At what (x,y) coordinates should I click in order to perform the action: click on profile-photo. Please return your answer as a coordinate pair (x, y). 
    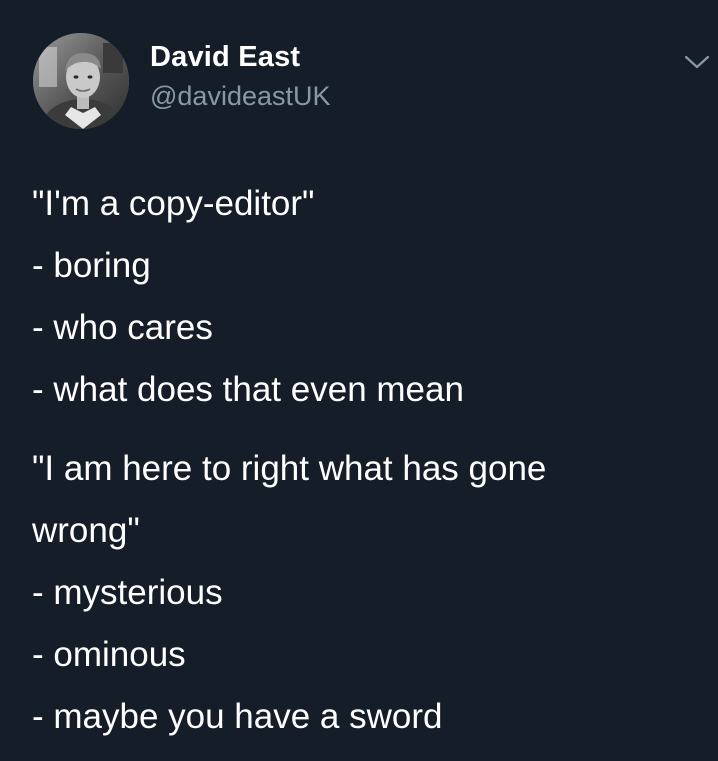
    Looking at the image, I should click on (81, 81).